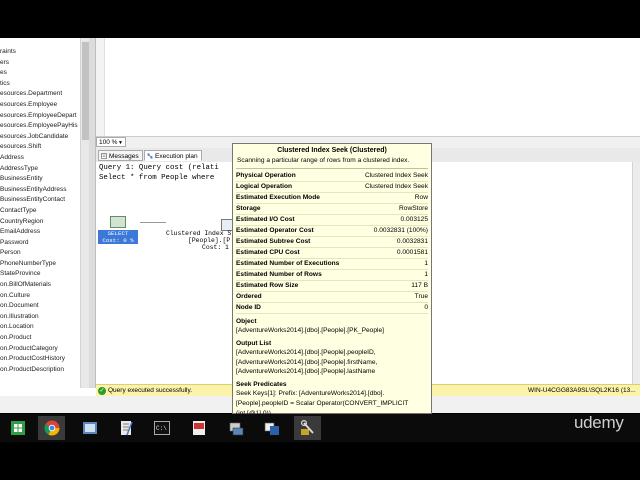 This screenshot has height=480, width=640. I want to click on taskbar: C:\, so click(320, 428).